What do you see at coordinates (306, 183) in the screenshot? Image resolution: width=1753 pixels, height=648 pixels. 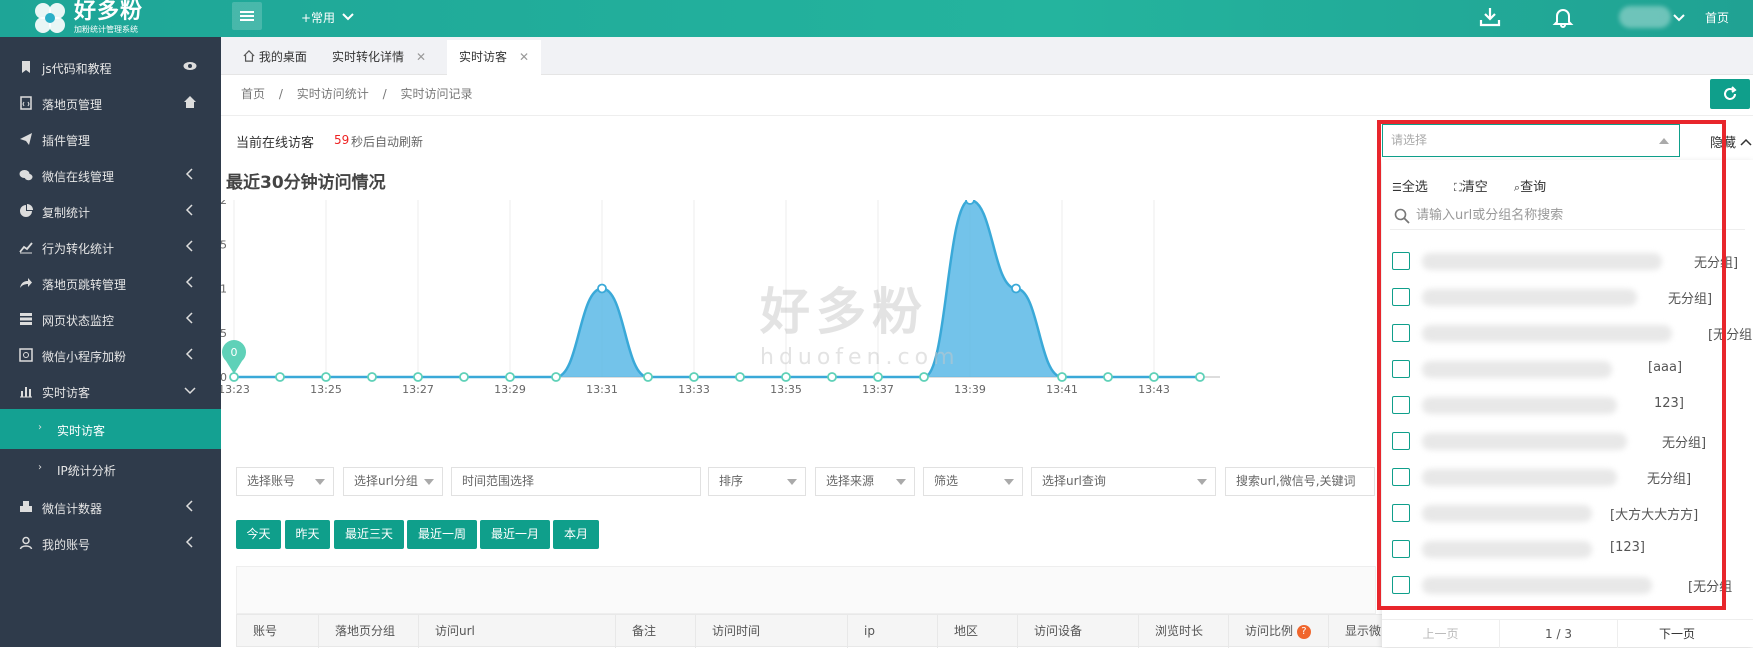 I see `chart-title: 最近30分钟访问情况` at bounding box center [306, 183].